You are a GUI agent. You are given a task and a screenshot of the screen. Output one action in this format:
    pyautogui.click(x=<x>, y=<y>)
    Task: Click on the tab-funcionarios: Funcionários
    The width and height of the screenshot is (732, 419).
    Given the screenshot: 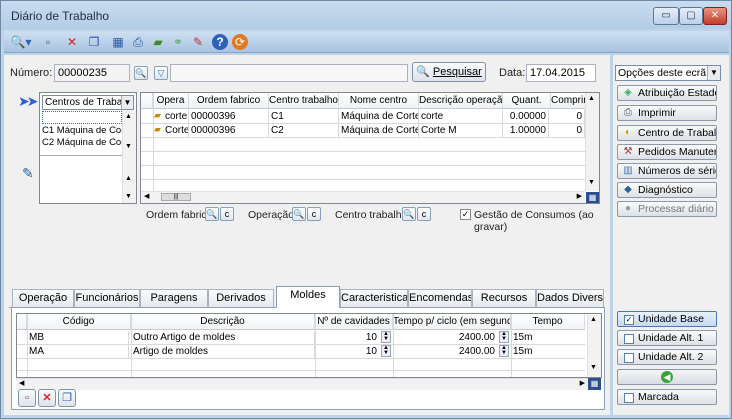 What is the action you would take?
    pyautogui.click(x=107, y=298)
    